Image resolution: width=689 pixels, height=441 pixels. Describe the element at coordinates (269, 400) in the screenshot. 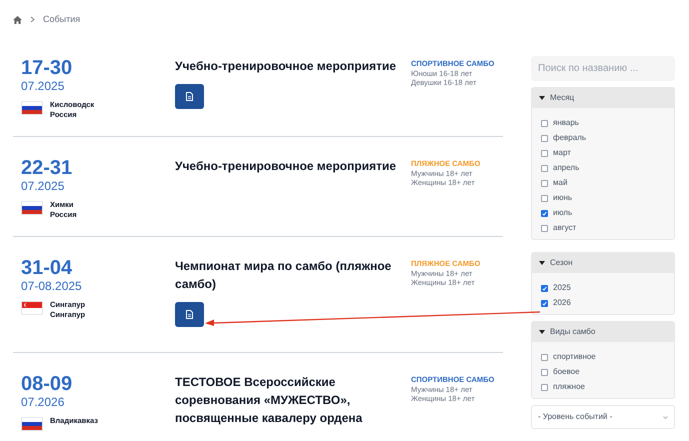

I see `event-title: ТЕСТОВОЕ Всероссийские соревнования «МУЖЕСТВО», посвященные кавалеру ордена` at that location.